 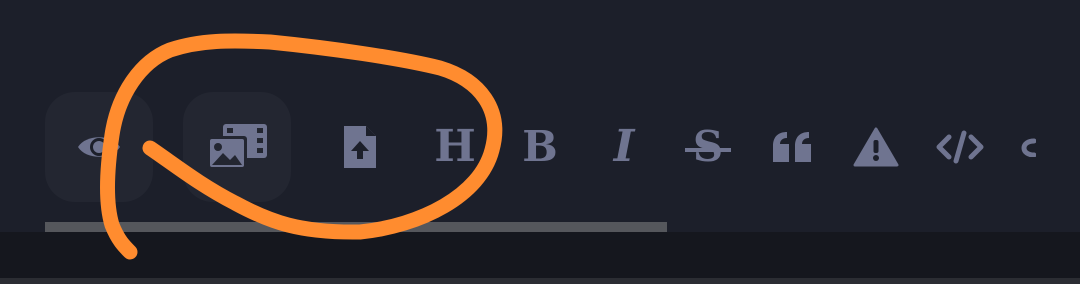 I want to click on code-button, so click(x=960, y=147).